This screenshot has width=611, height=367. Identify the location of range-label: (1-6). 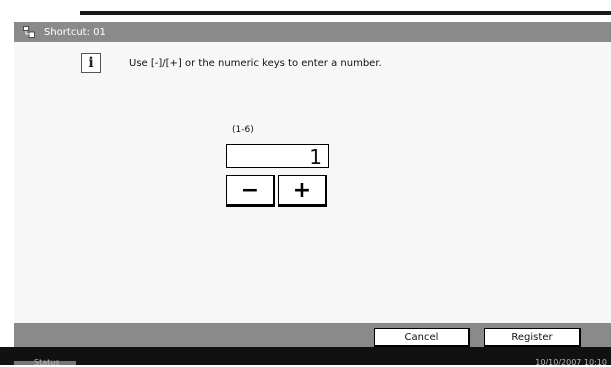
(243, 130).